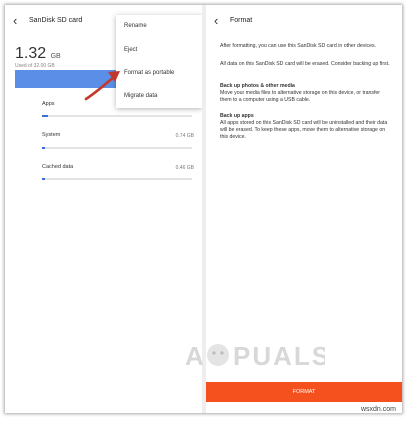 Image resolution: width=409 pixels, height=423 pixels. Describe the element at coordinates (117, 116) in the screenshot. I see `row-apps-track` at that location.